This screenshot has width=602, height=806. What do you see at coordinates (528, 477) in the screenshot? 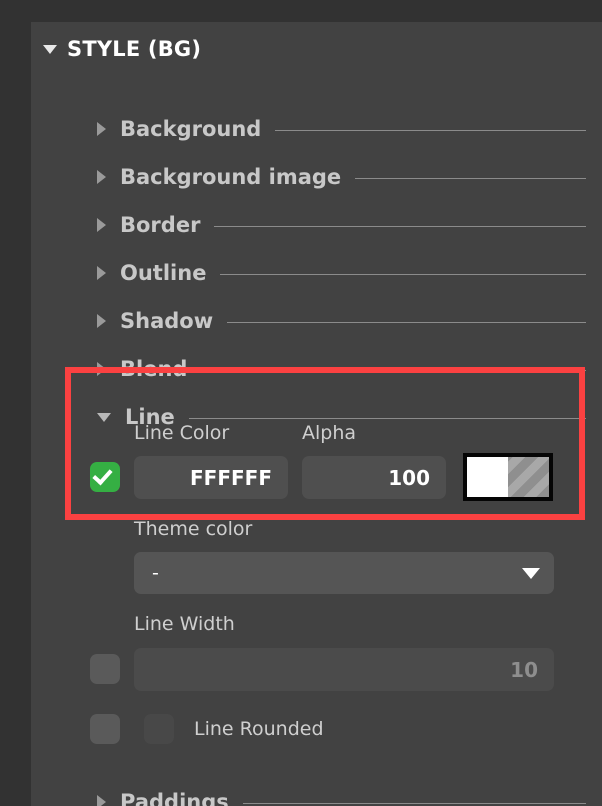
I see `swatch-alpha-half` at bounding box center [528, 477].